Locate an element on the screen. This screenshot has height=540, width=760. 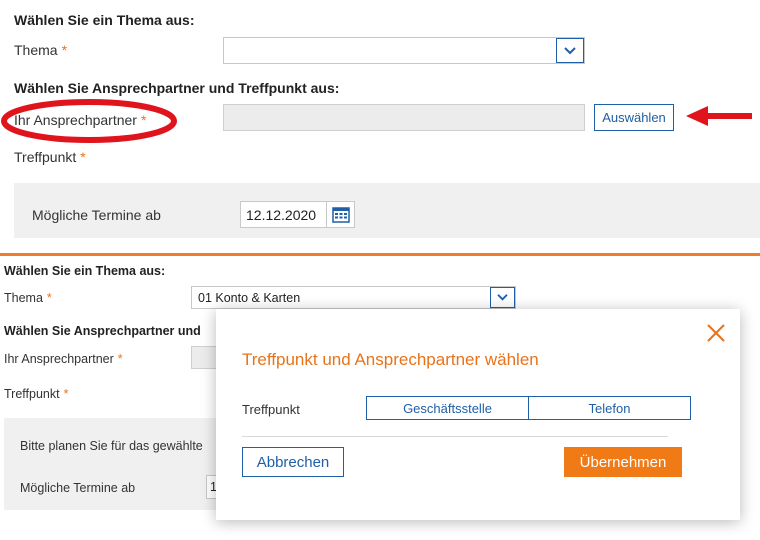
theme-label-bottom: Thema * is located at coordinates (28, 298).